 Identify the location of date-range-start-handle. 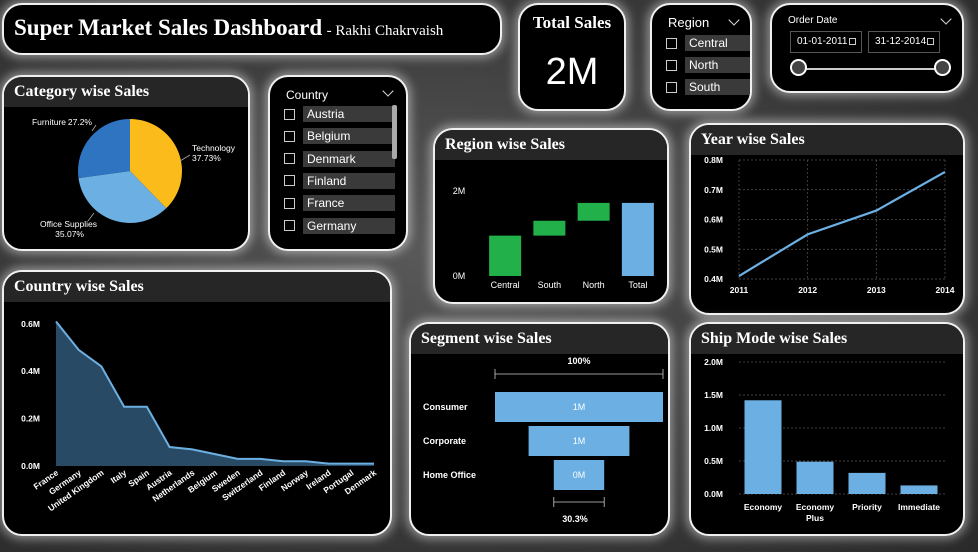
(798, 67).